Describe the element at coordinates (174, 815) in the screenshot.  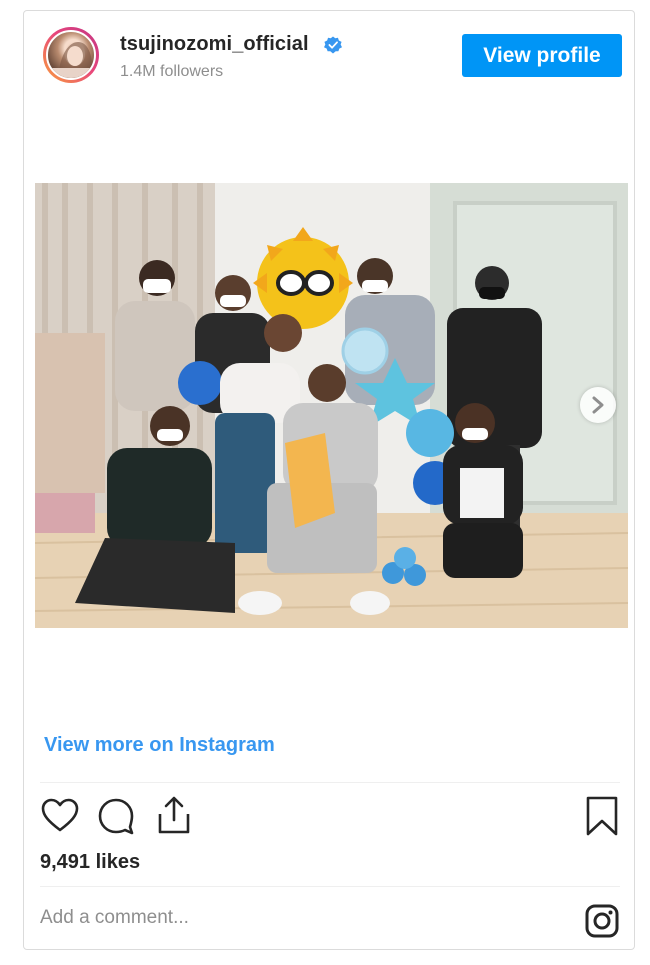
I see `share-icon` at that location.